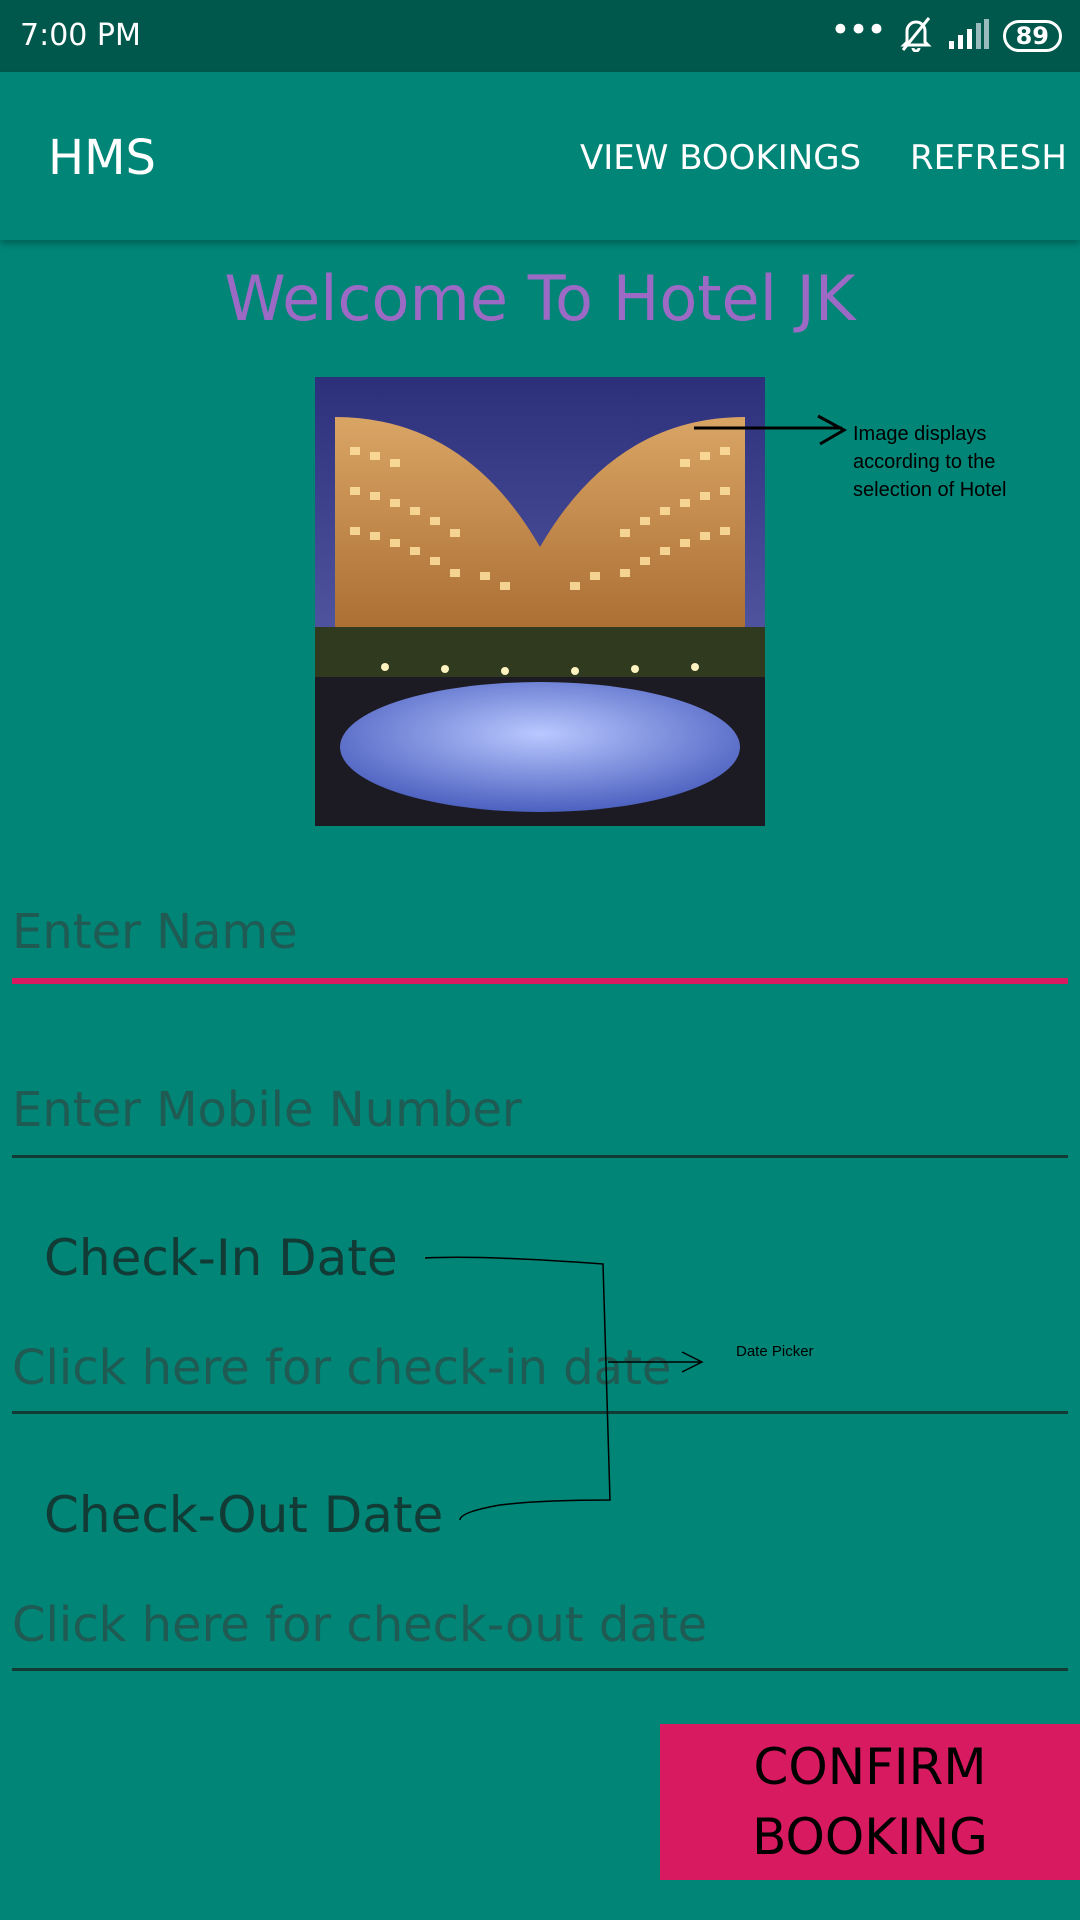 This screenshot has height=1920, width=1080. I want to click on mobile-input, so click(540, 1110).